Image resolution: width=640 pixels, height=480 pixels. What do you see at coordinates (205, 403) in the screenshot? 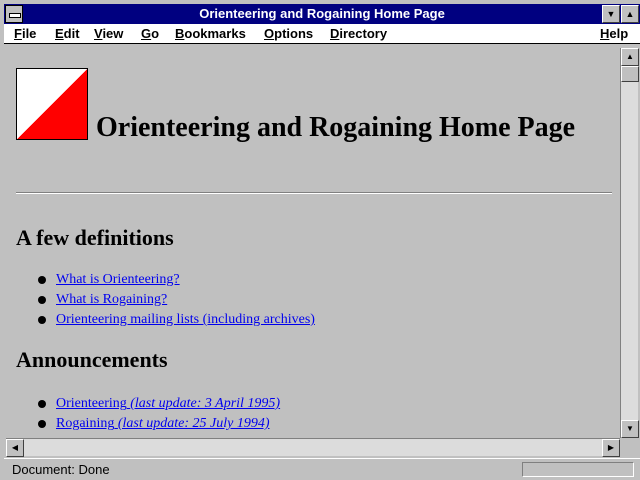
I see `last-update-text: (last update: 3 April 1995)` at bounding box center [205, 403].